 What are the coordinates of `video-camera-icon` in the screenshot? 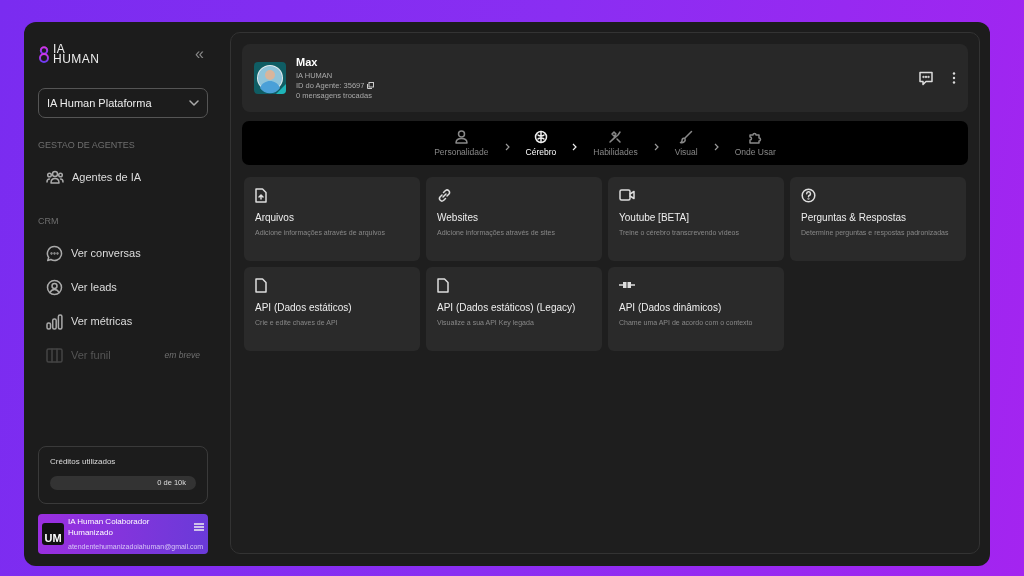 It's located at (627, 195).